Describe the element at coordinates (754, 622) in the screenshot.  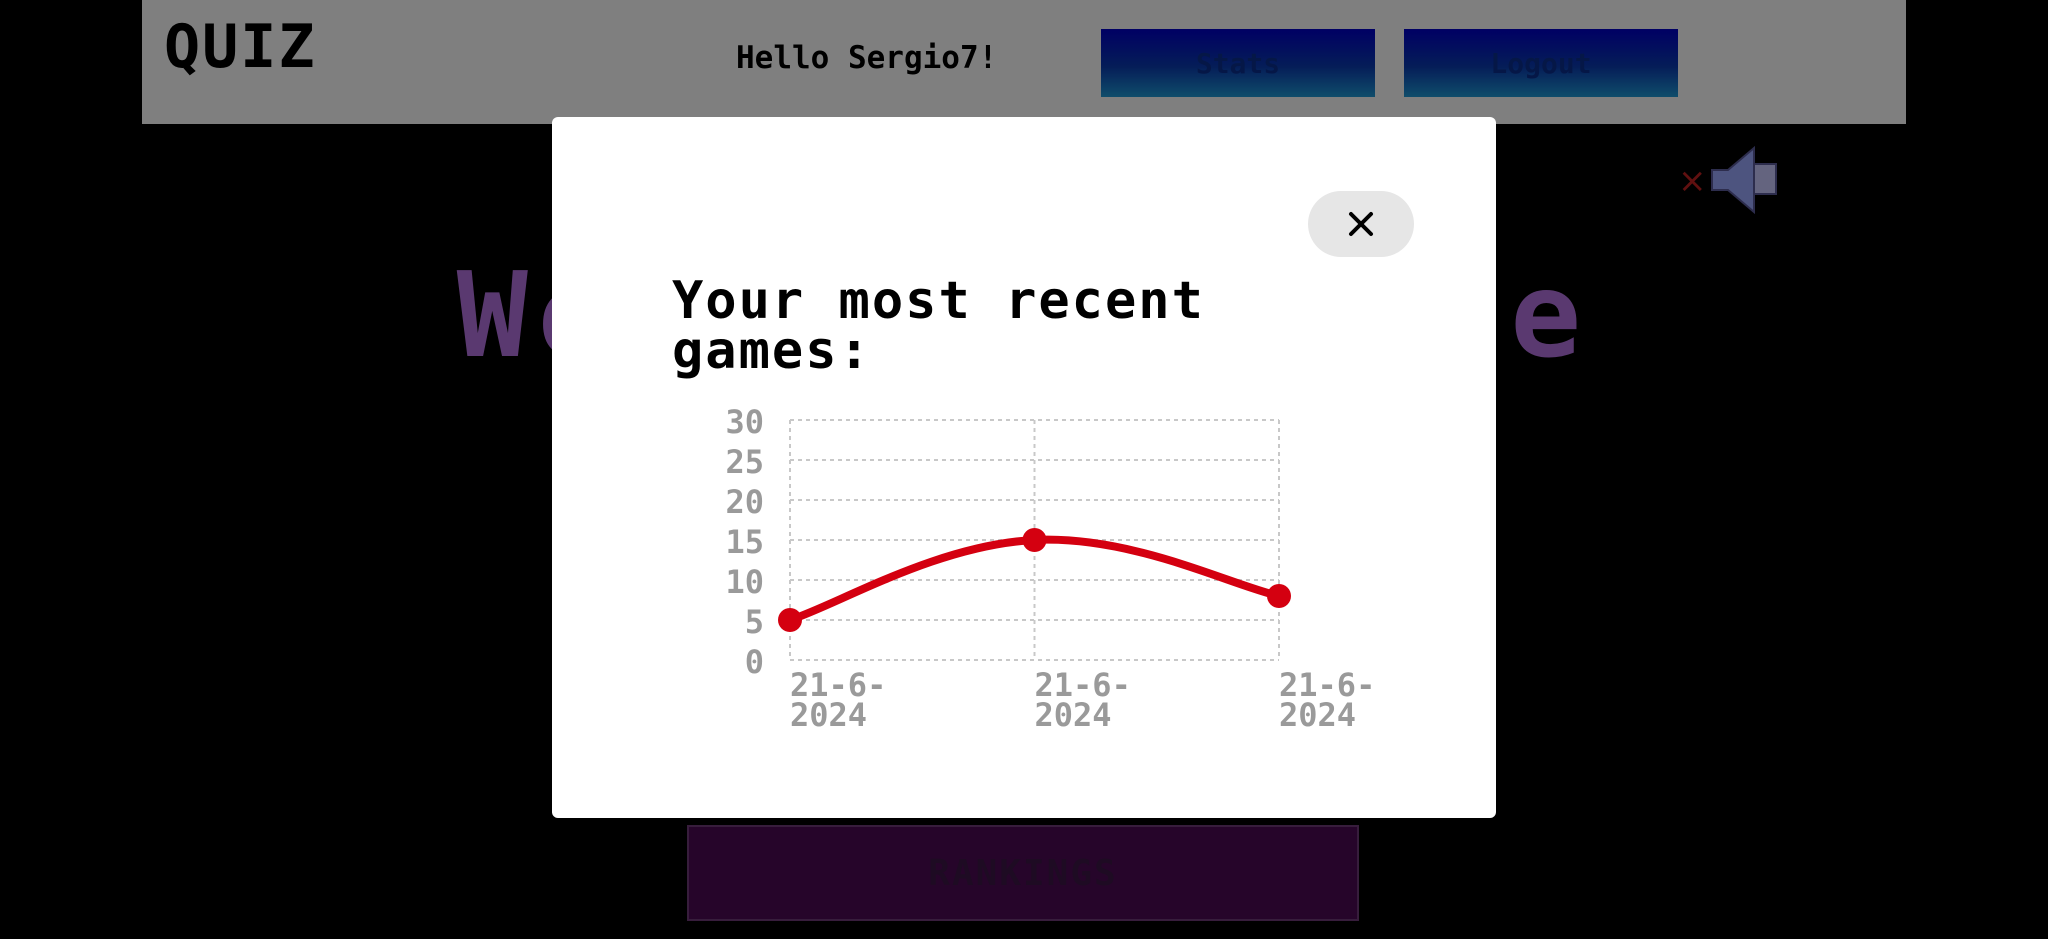
I see `y-tick-label: 5` at that location.